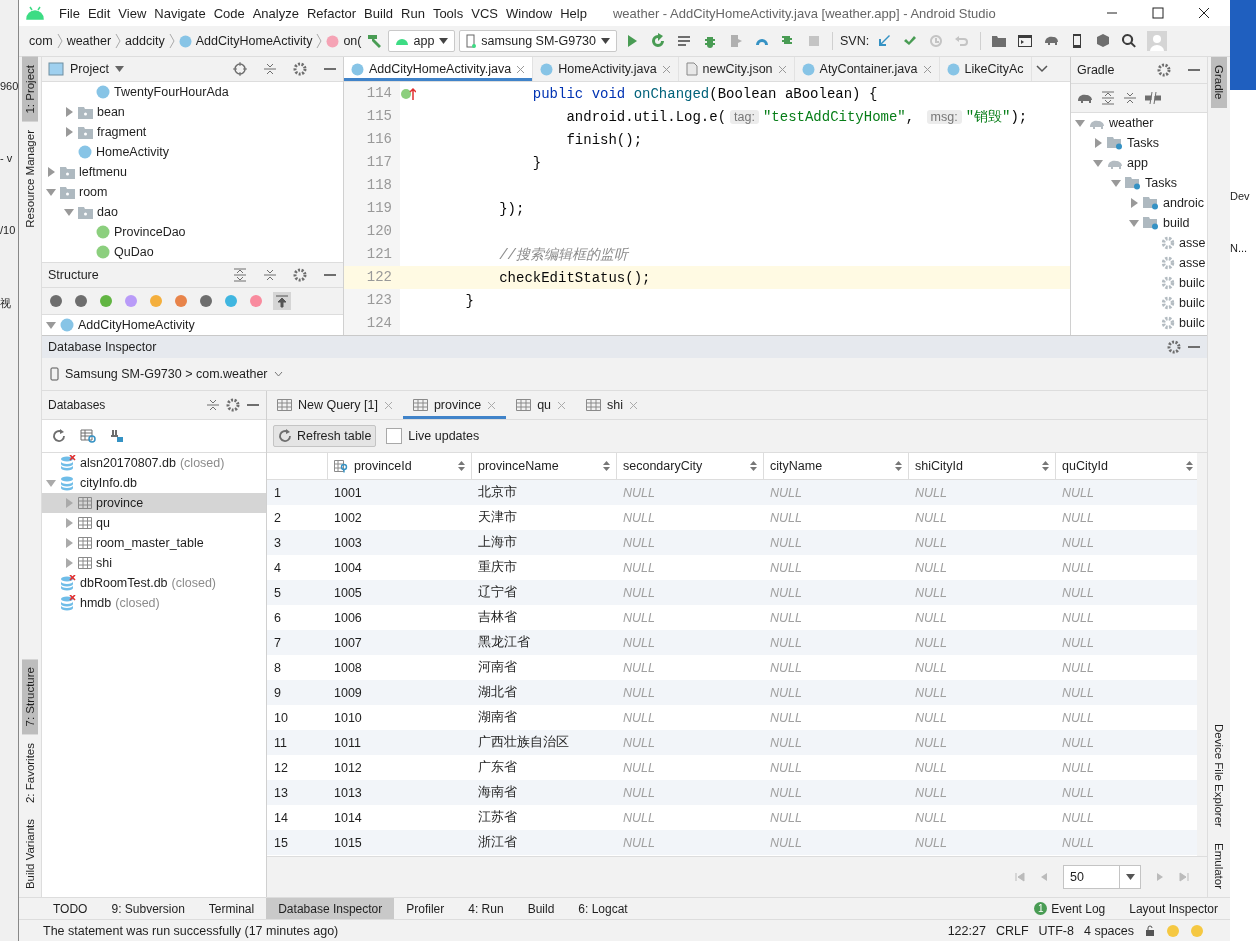  Describe the element at coordinates (41, 41) in the screenshot. I see `breadcrumb: com` at that location.